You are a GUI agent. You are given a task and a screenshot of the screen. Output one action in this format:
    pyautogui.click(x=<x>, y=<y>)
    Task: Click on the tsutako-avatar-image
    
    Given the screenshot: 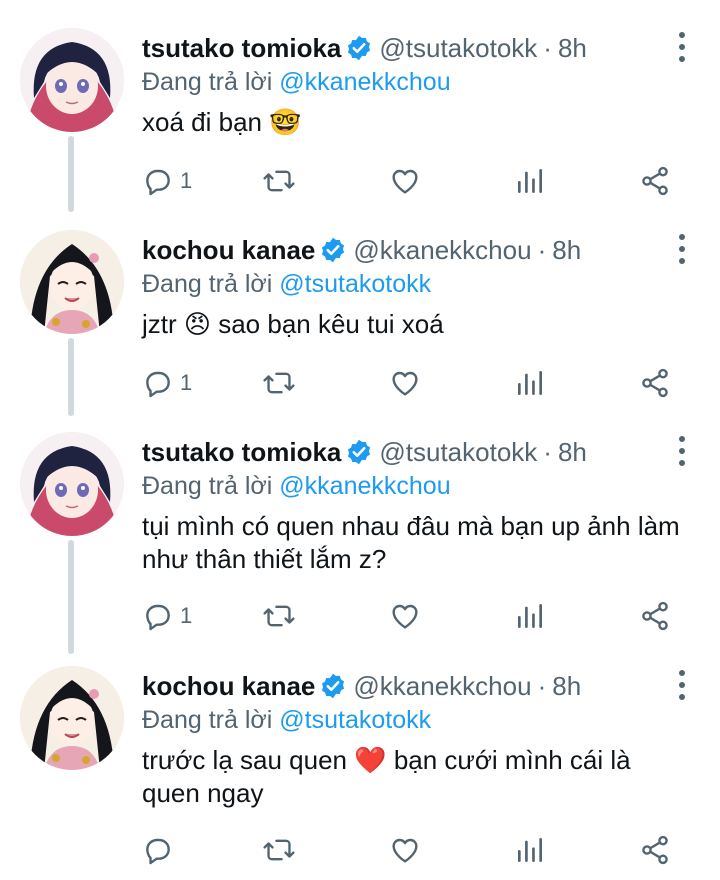 What is the action you would take?
    pyautogui.click(x=72, y=484)
    